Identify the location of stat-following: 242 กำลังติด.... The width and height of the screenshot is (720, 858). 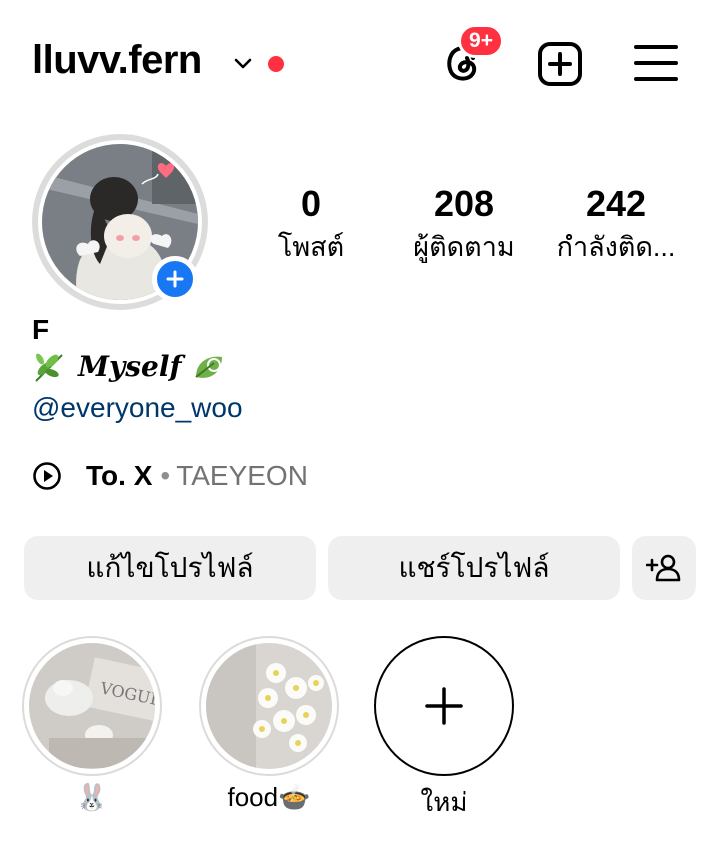
(616, 224).